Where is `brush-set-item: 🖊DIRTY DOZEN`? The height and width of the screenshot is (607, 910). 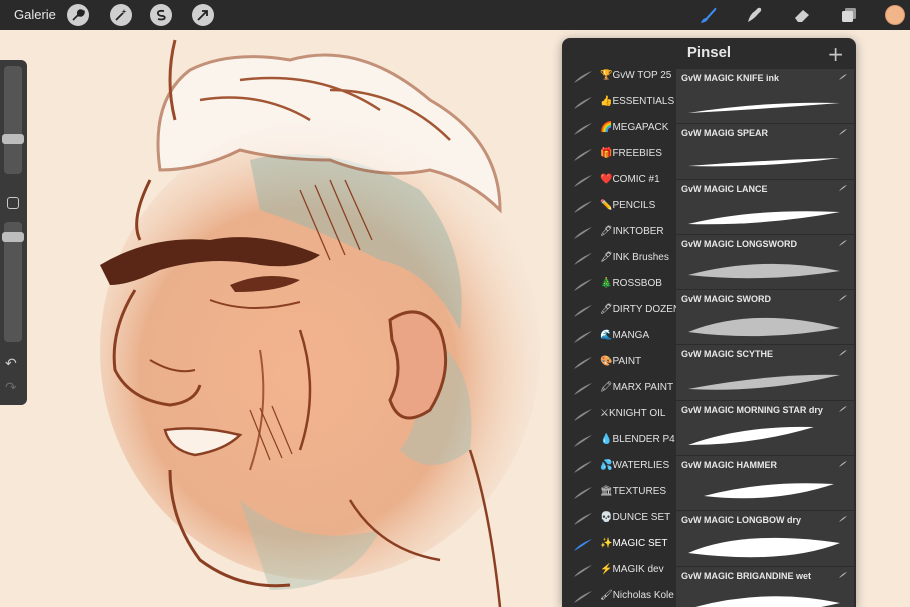
brush-set-item: 🖊DIRTY DOZEN is located at coordinates (621, 311).